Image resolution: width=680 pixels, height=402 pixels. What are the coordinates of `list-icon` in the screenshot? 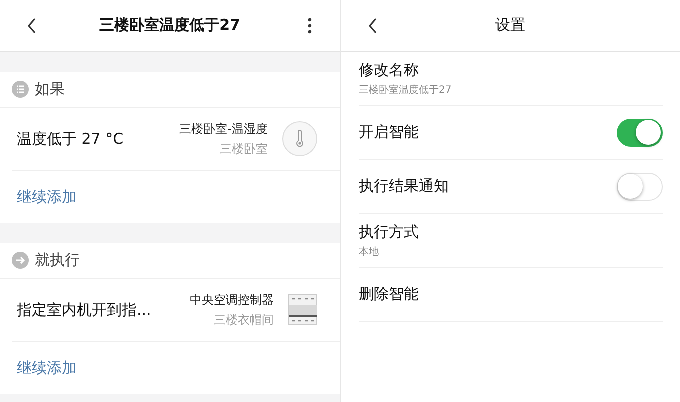 It's located at (20, 89).